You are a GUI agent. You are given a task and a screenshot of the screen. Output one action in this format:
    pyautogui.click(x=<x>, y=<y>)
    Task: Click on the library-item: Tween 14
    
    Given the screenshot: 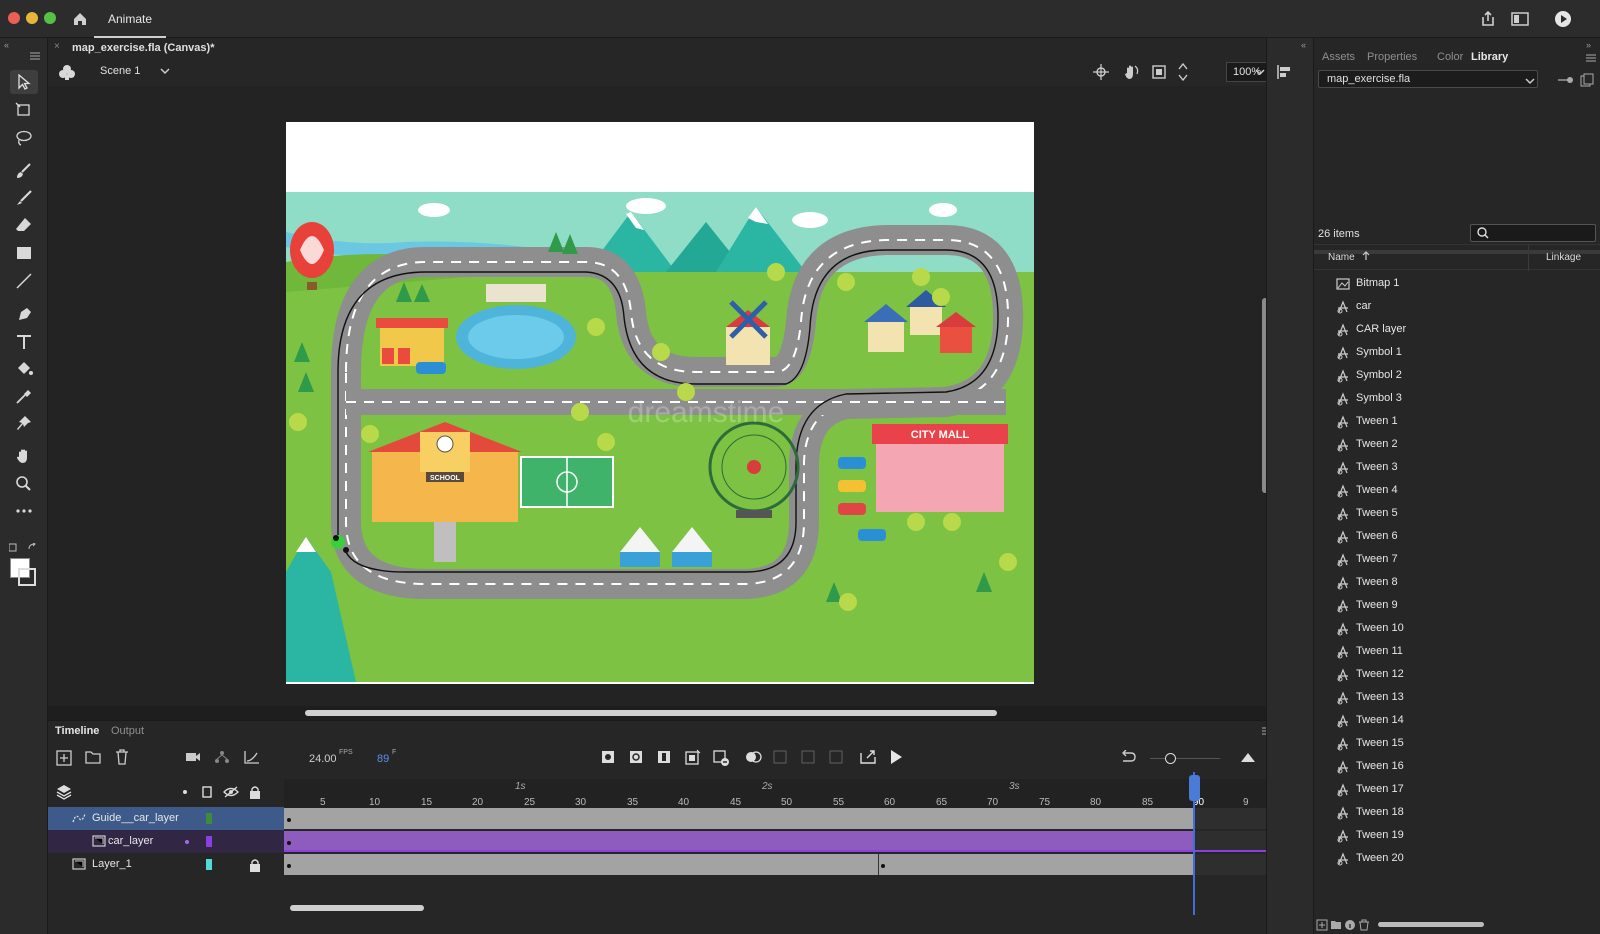 What is the action you would take?
    pyautogui.click(x=1457, y=720)
    